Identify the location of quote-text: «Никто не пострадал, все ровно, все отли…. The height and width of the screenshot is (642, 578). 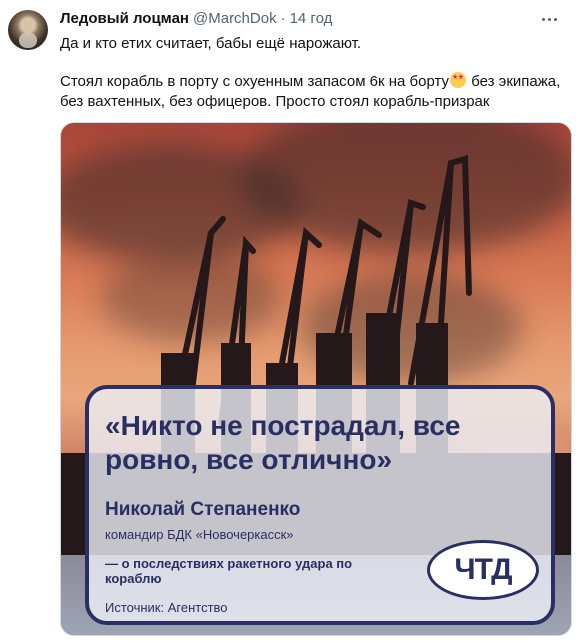
(283, 442).